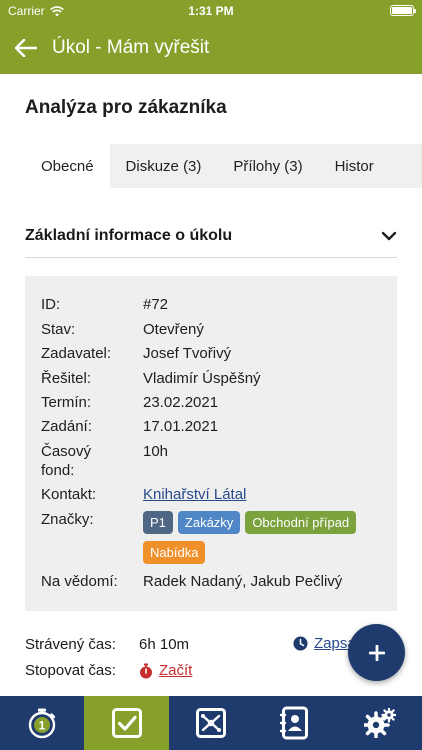 The image size is (422, 750). I want to click on track-time-row: Stopovat čas: Začít, so click(108, 670).